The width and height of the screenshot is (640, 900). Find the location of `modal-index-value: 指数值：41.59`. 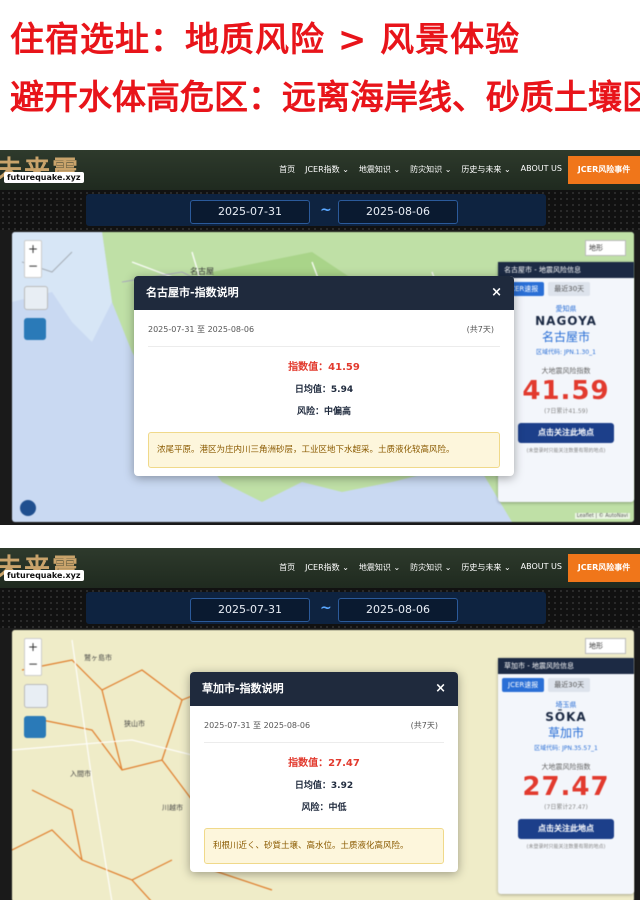

modal-index-value: 指数值：41.59 is located at coordinates (324, 367).